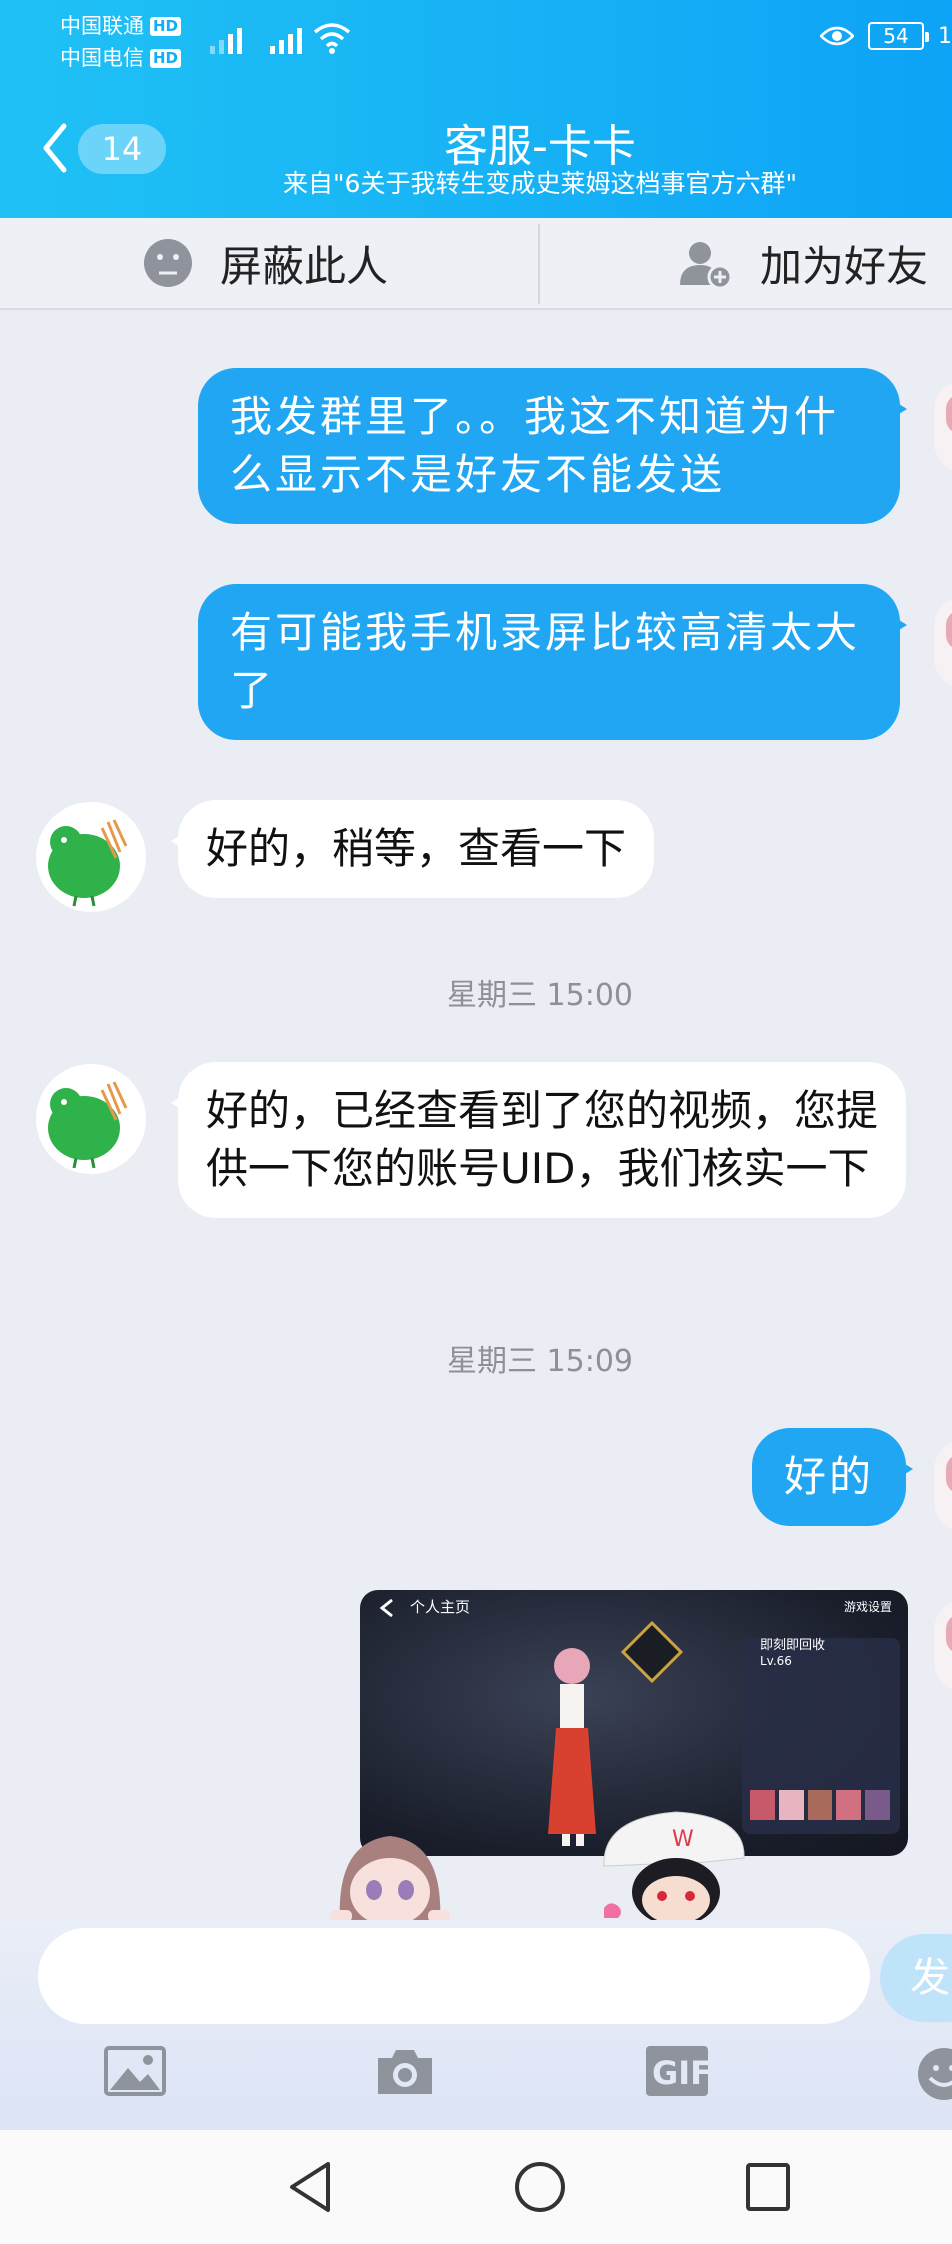 Image resolution: width=952 pixels, height=2244 pixels. What do you see at coordinates (304, 266) in the screenshot?
I see `block-user-label: 屏蔽此人` at bounding box center [304, 266].